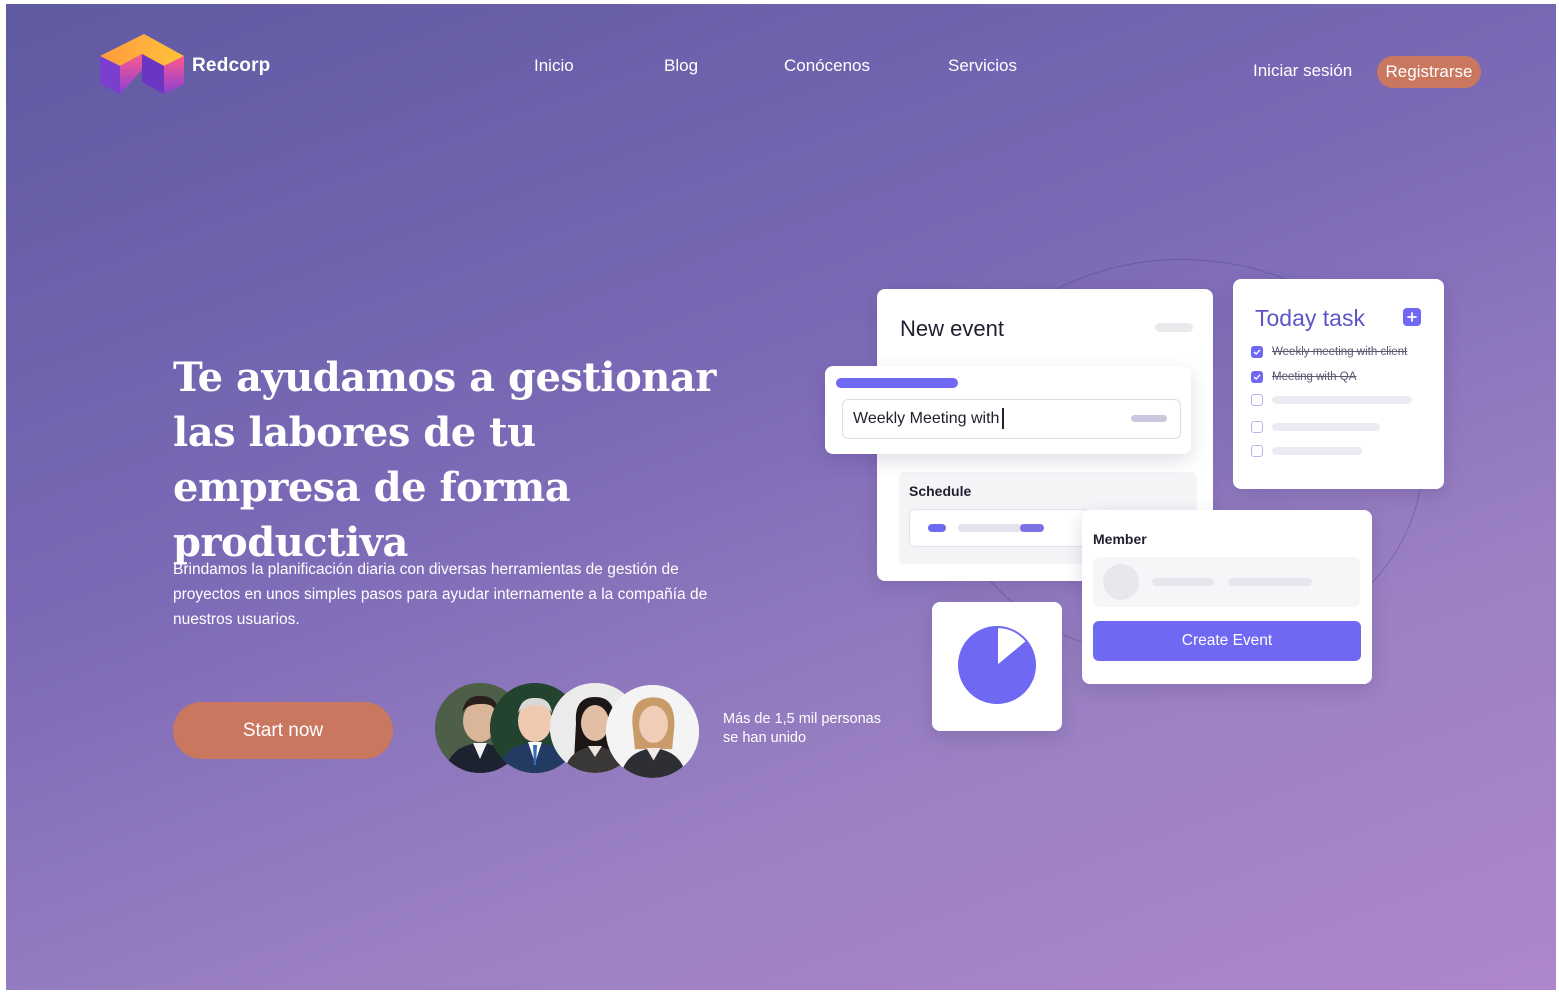 Image resolution: width=1559 pixels, height=995 pixels. What do you see at coordinates (1227, 641) in the screenshot?
I see `create-event-button: Create Event` at bounding box center [1227, 641].